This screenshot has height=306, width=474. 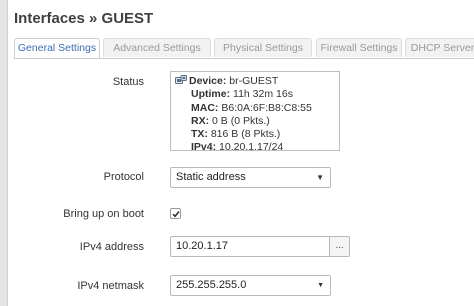 I want to click on page-title: Interfaces » GUEST, so click(x=84, y=18).